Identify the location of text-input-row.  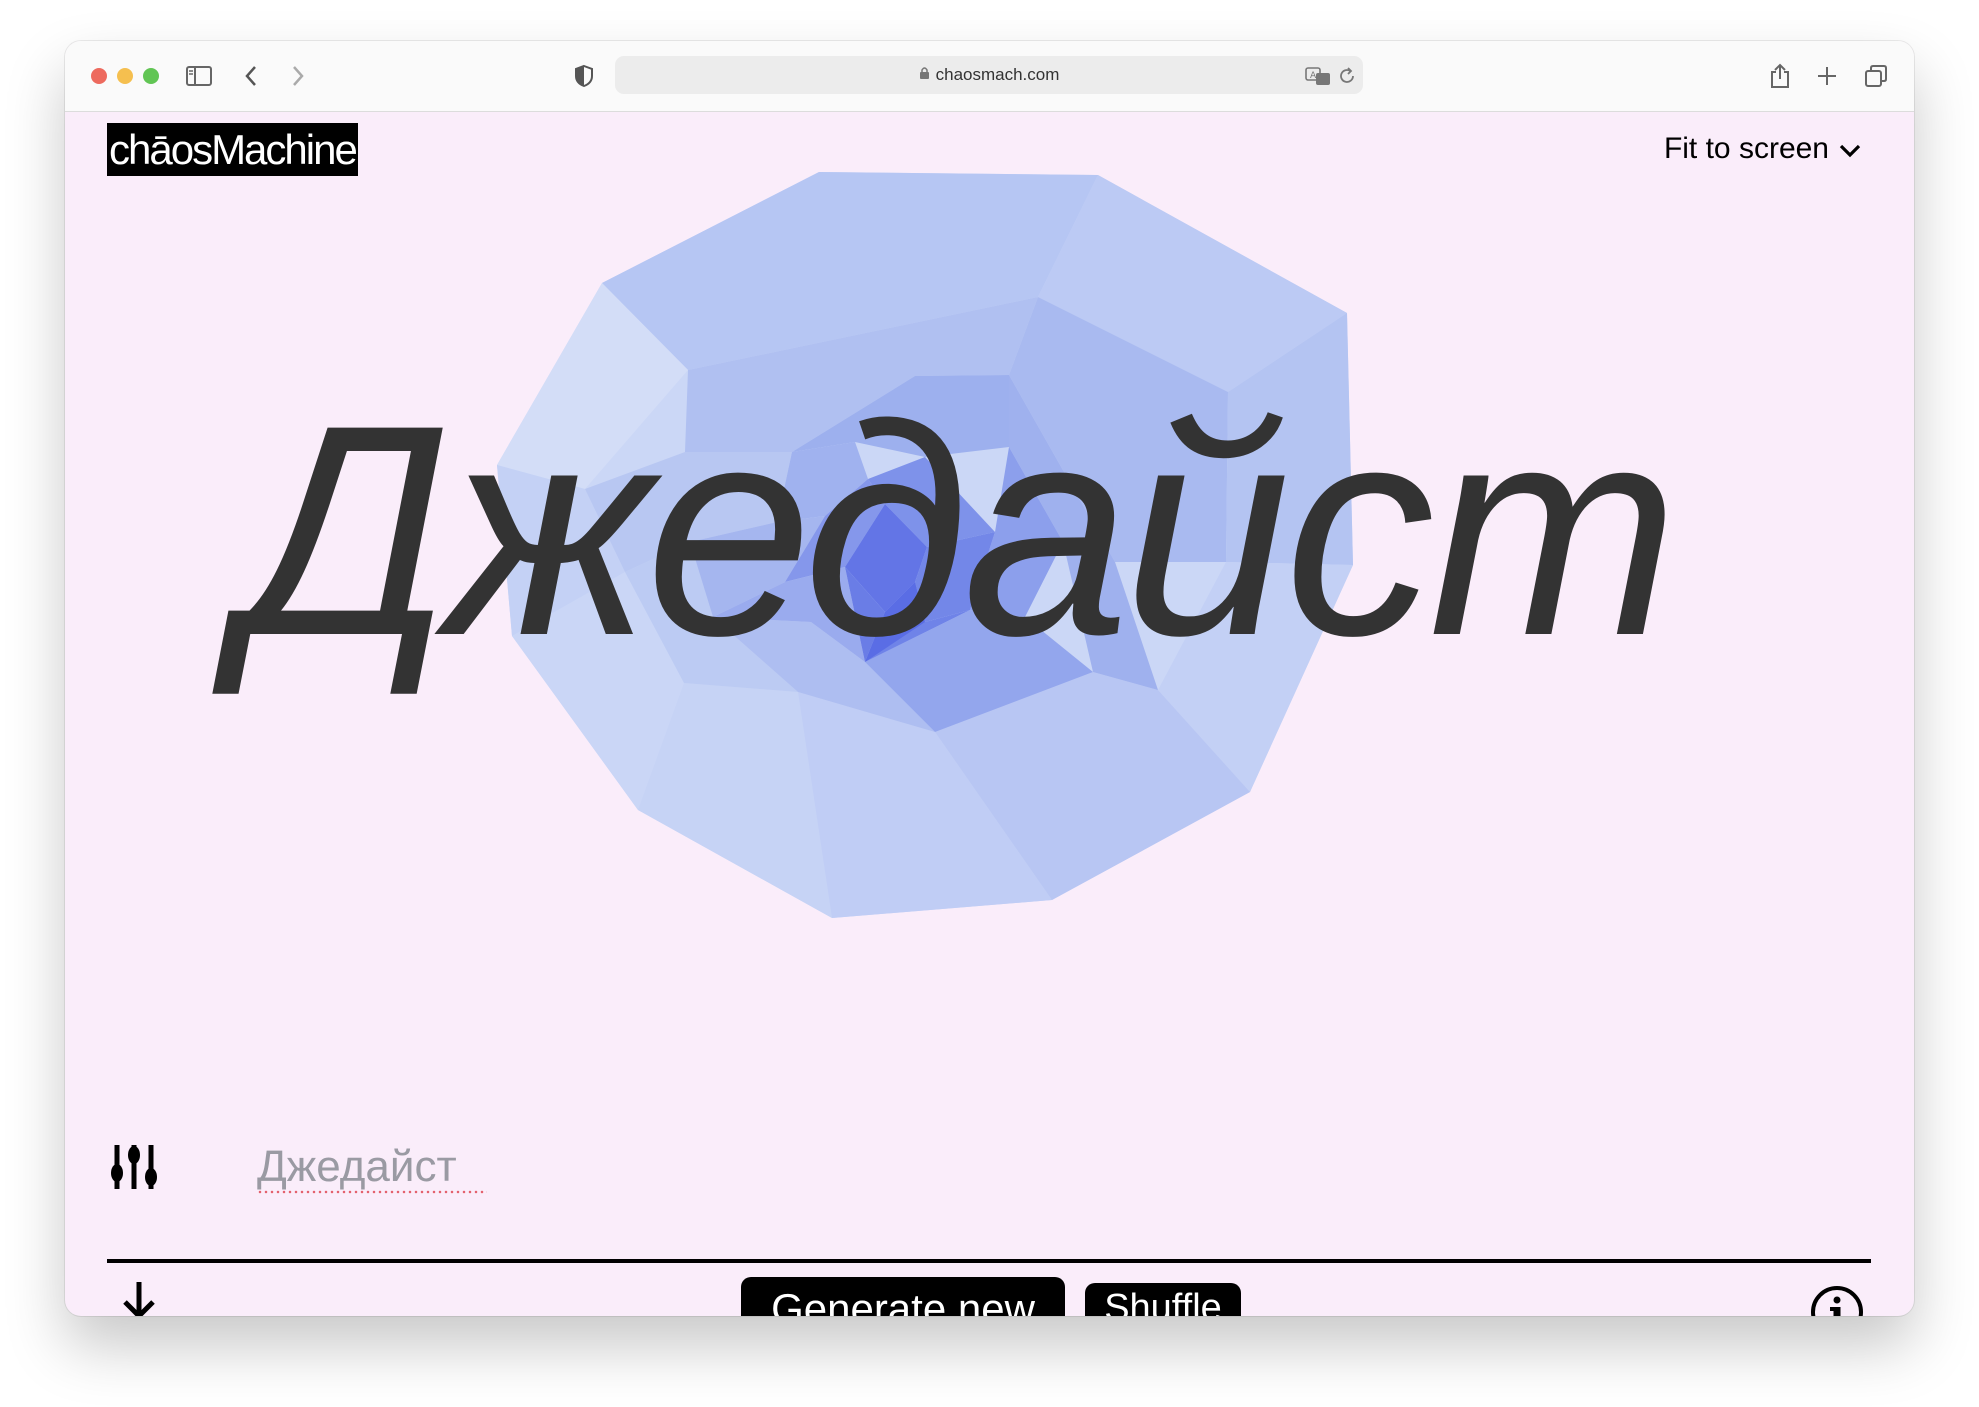
(989, 1167).